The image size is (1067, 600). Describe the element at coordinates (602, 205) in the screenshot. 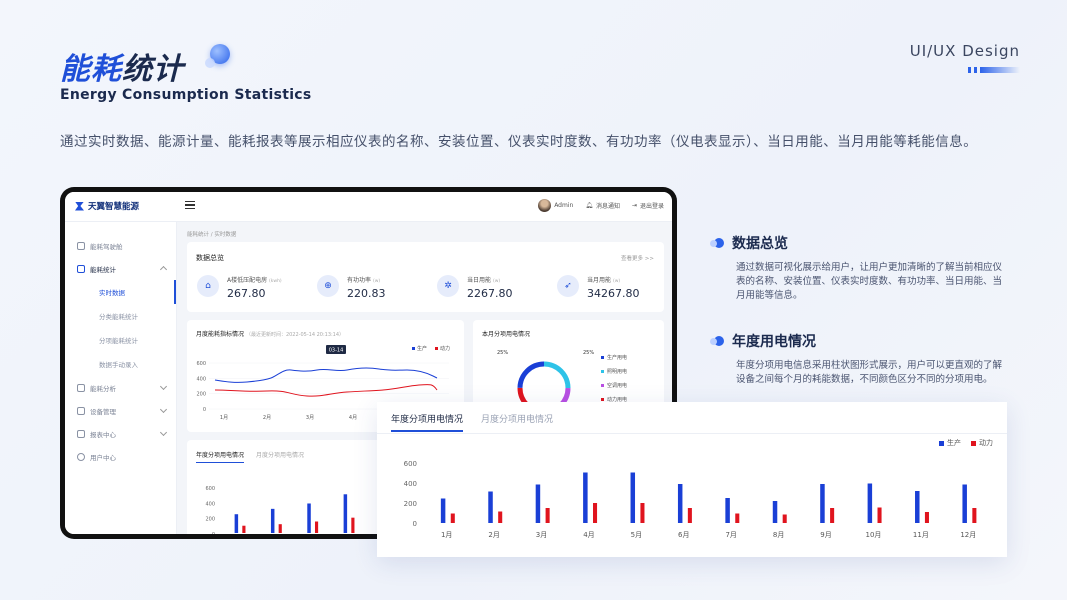

I see `notification-button: 🔔︎ 消息通知` at that location.